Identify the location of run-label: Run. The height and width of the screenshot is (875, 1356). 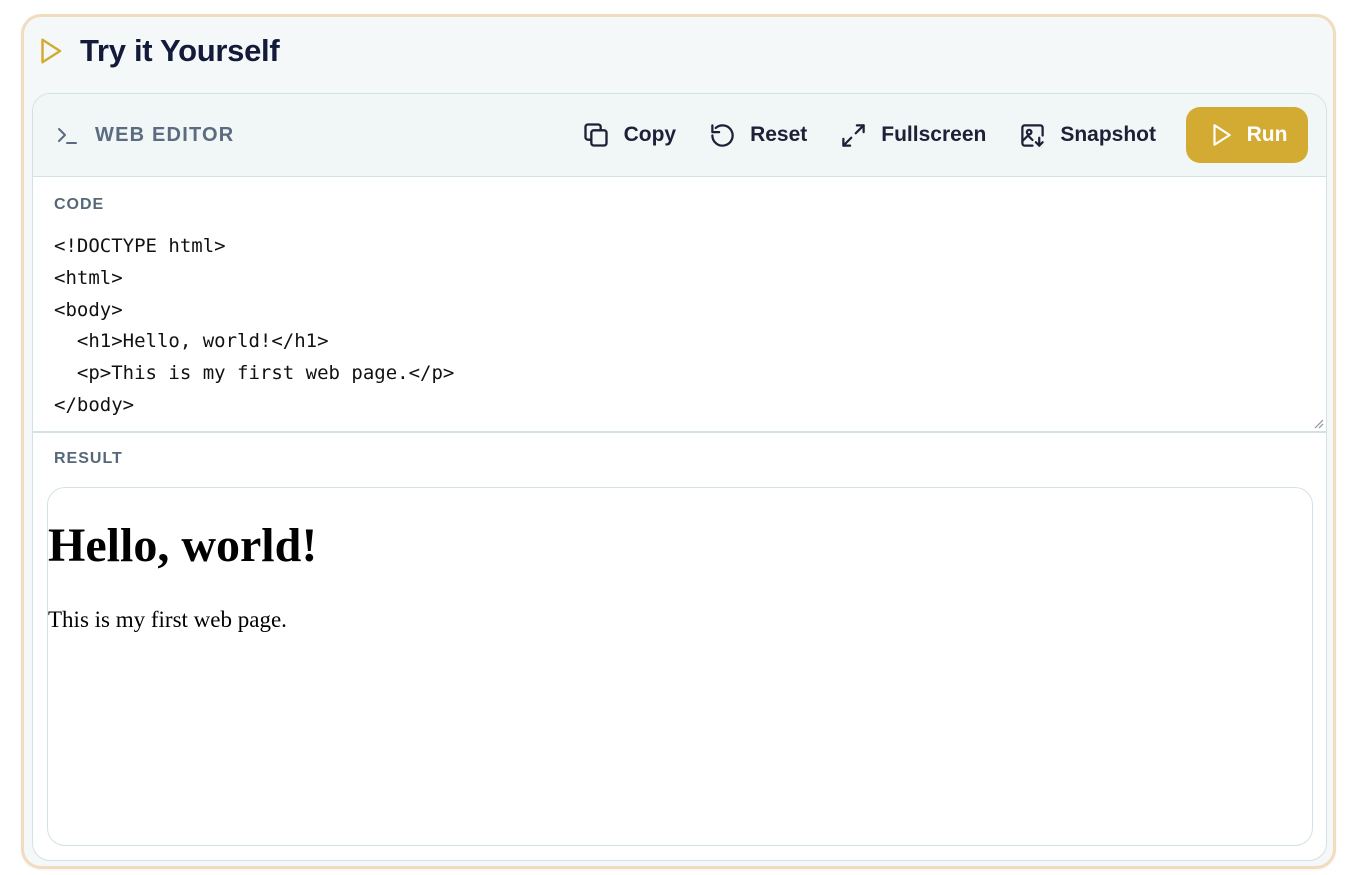
(1267, 134).